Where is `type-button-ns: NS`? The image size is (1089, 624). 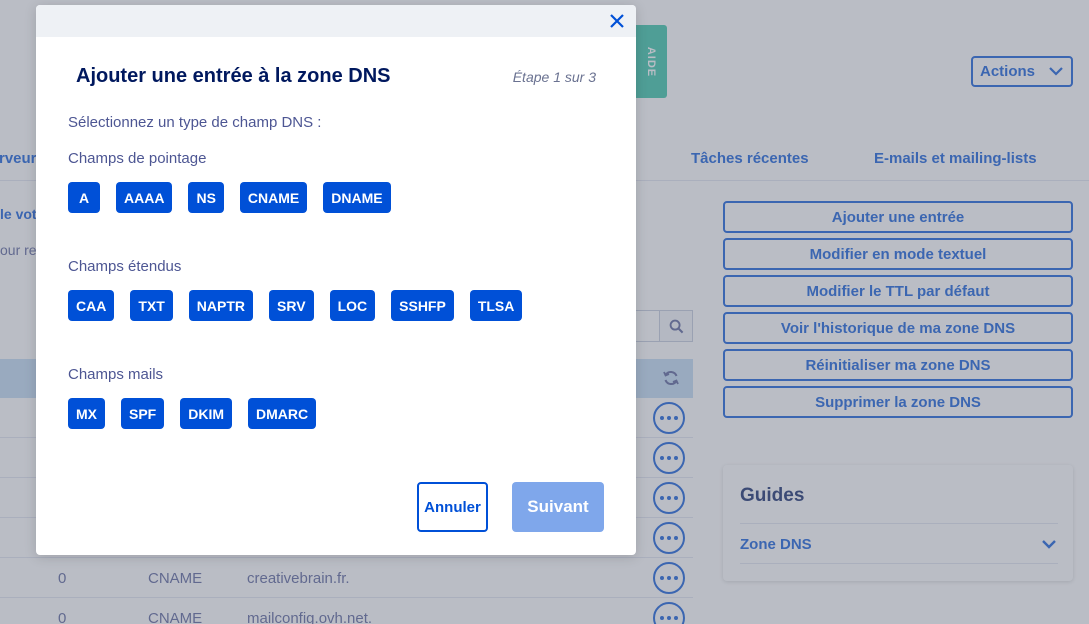
type-button-ns: NS is located at coordinates (206, 197).